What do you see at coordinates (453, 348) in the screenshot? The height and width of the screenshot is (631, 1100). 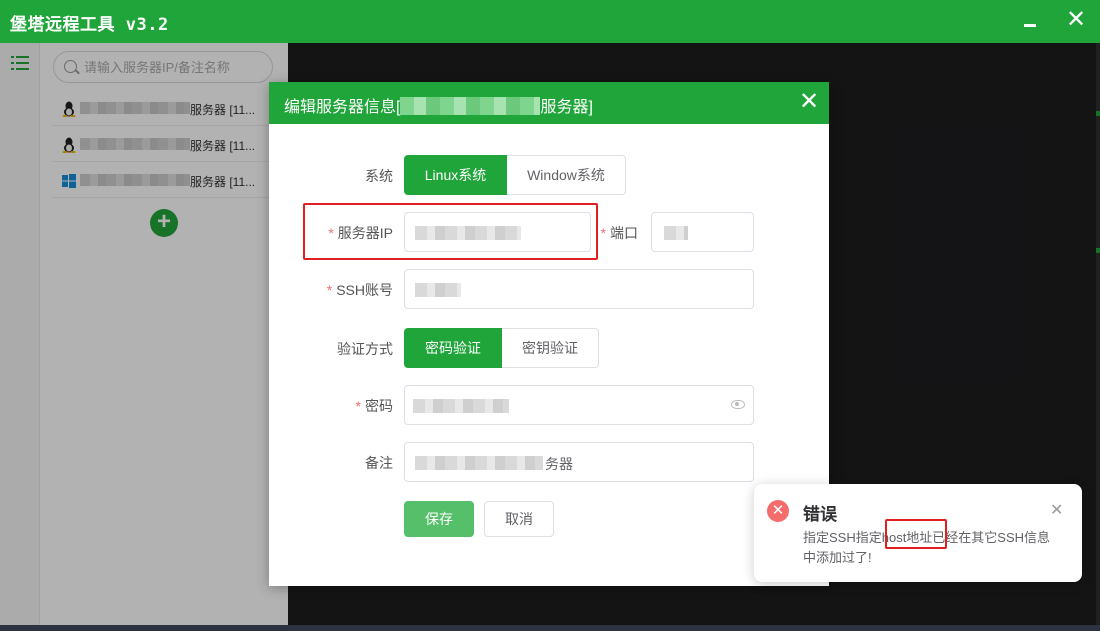 I see `password-auth-option: 密码验证` at bounding box center [453, 348].